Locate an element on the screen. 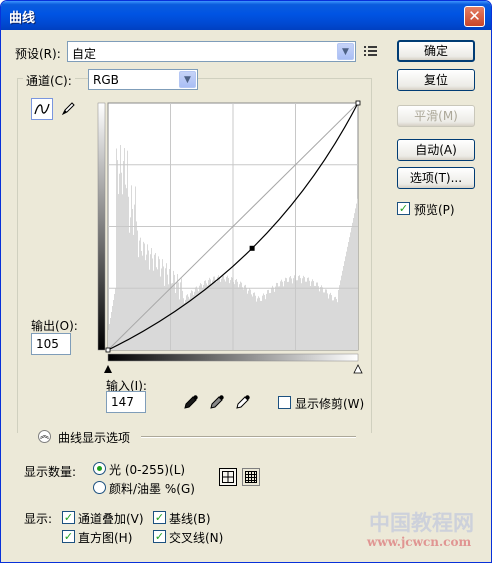  show-clipping-checkbox is located at coordinates (284, 402).